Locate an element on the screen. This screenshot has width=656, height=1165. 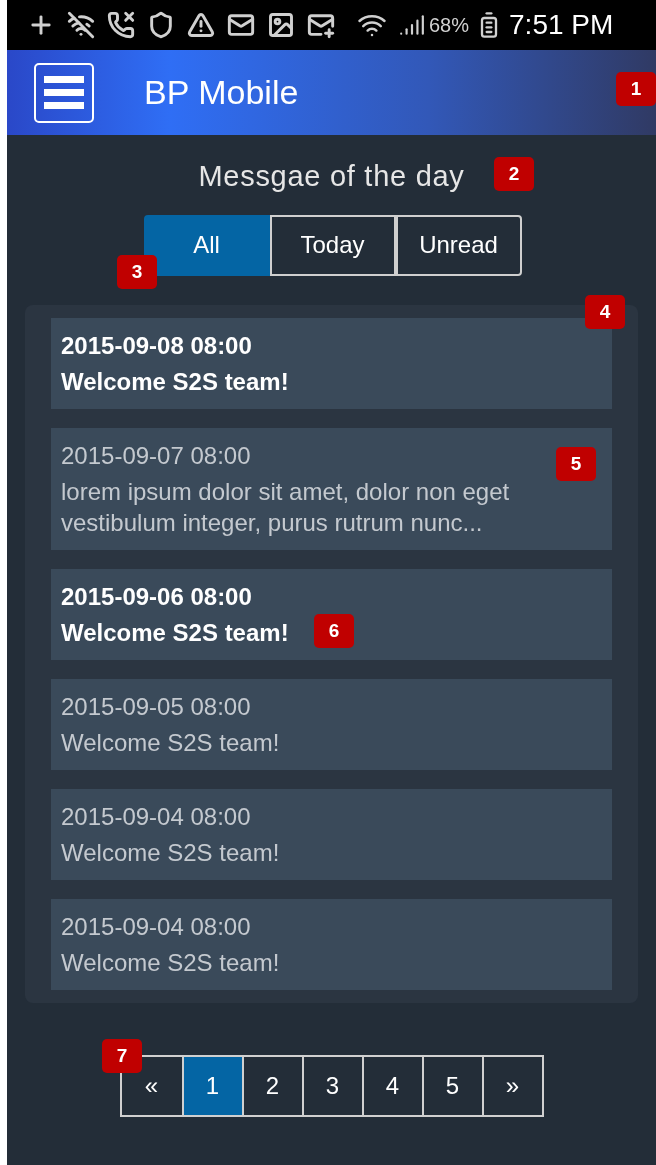
callout-badge: 1 is located at coordinates (636, 89).